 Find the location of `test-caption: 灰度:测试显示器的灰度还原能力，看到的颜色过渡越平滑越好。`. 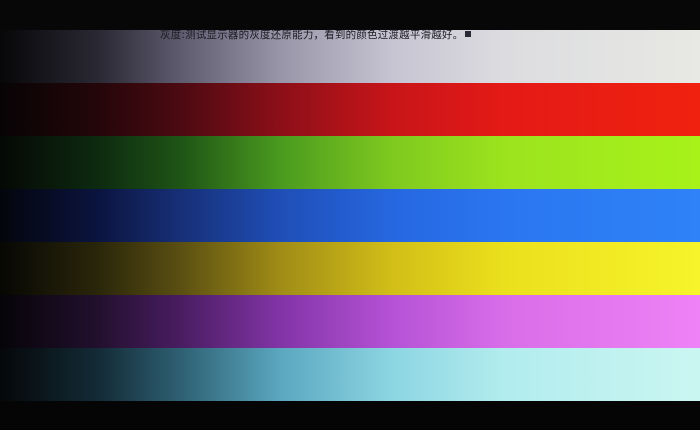

test-caption: 灰度:测试显示器的灰度还原能力，看到的颜色过渡越平滑越好。 is located at coordinates (316, 35).